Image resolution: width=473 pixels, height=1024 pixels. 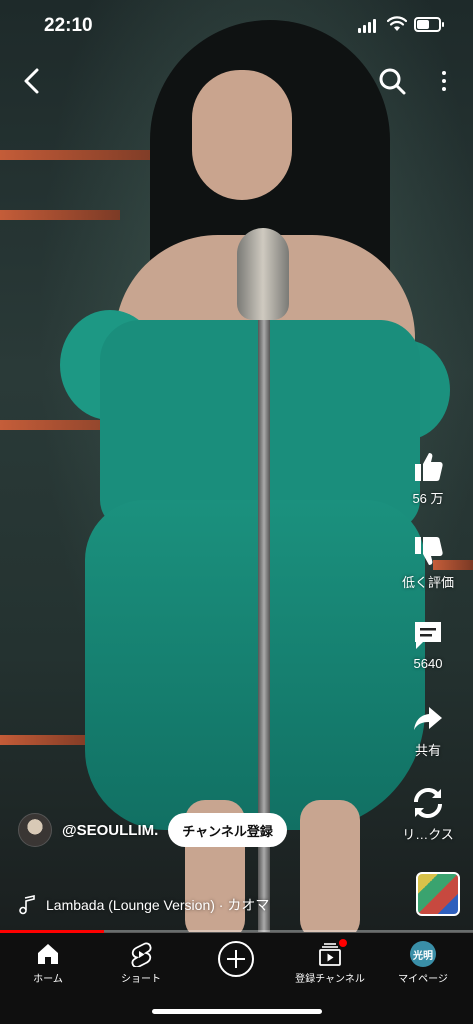 I want to click on chevron-left-icon, so click(x=33, y=81).